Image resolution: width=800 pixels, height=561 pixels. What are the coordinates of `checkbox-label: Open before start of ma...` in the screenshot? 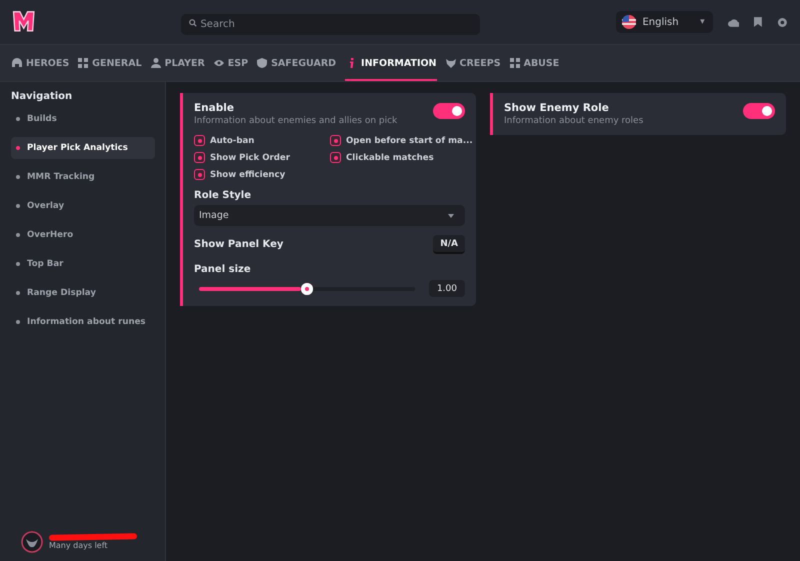 It's located at (409, 141).